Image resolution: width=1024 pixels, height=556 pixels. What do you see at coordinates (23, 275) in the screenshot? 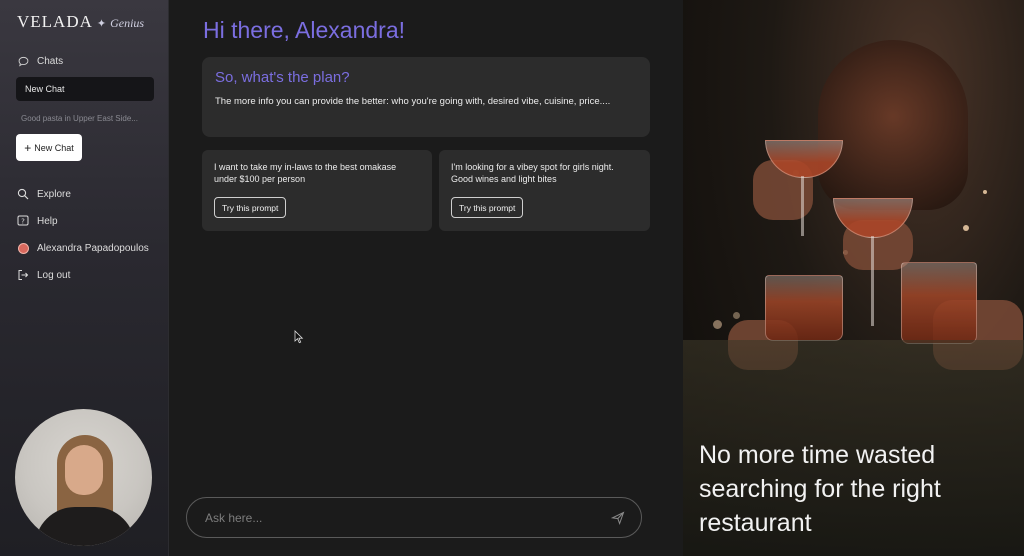
I see `logout-icon` at bounding box center [23, 275].